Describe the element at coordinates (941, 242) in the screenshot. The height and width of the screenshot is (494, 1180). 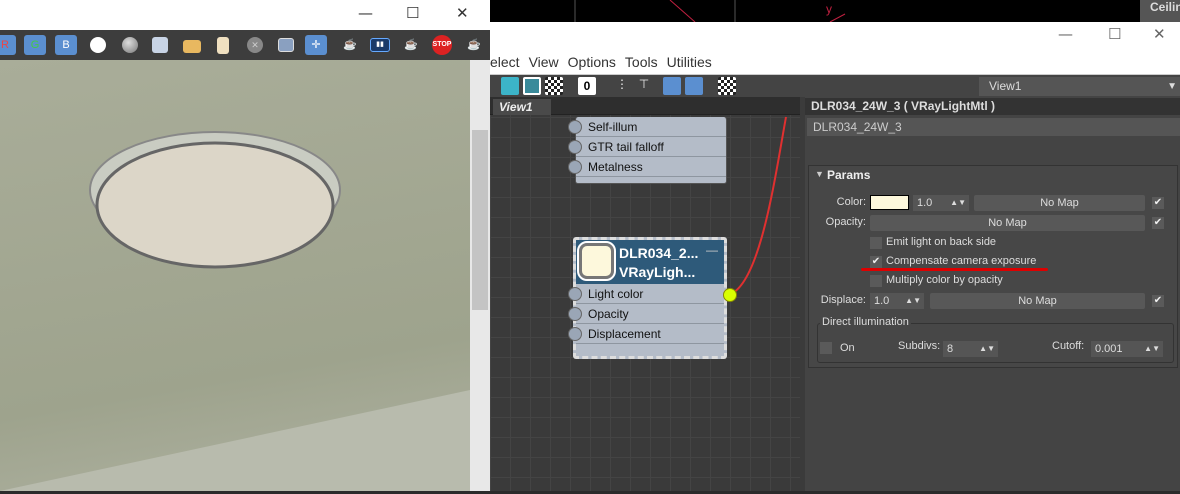
I see `emit-back-label: Emit light on back side` at that location.